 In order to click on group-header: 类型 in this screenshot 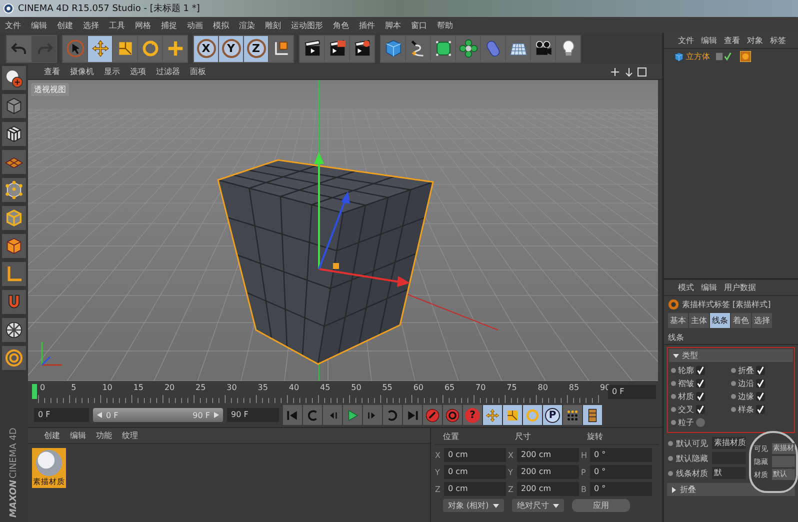, I will do `click(731, 355)`.